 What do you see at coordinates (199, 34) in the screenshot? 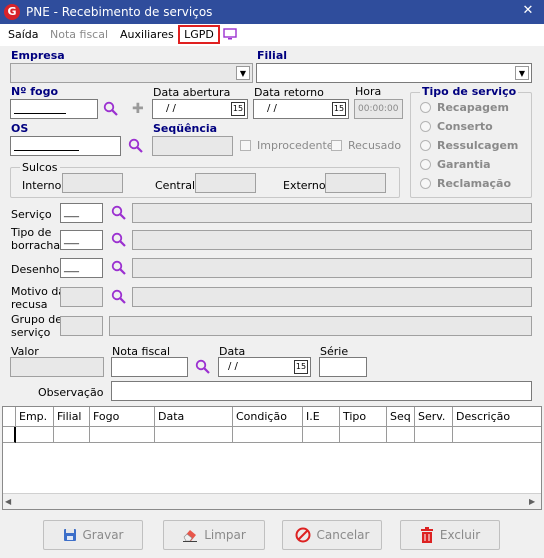
I see `menu-lgpd: LGPD` at bounding box center [199, 34].